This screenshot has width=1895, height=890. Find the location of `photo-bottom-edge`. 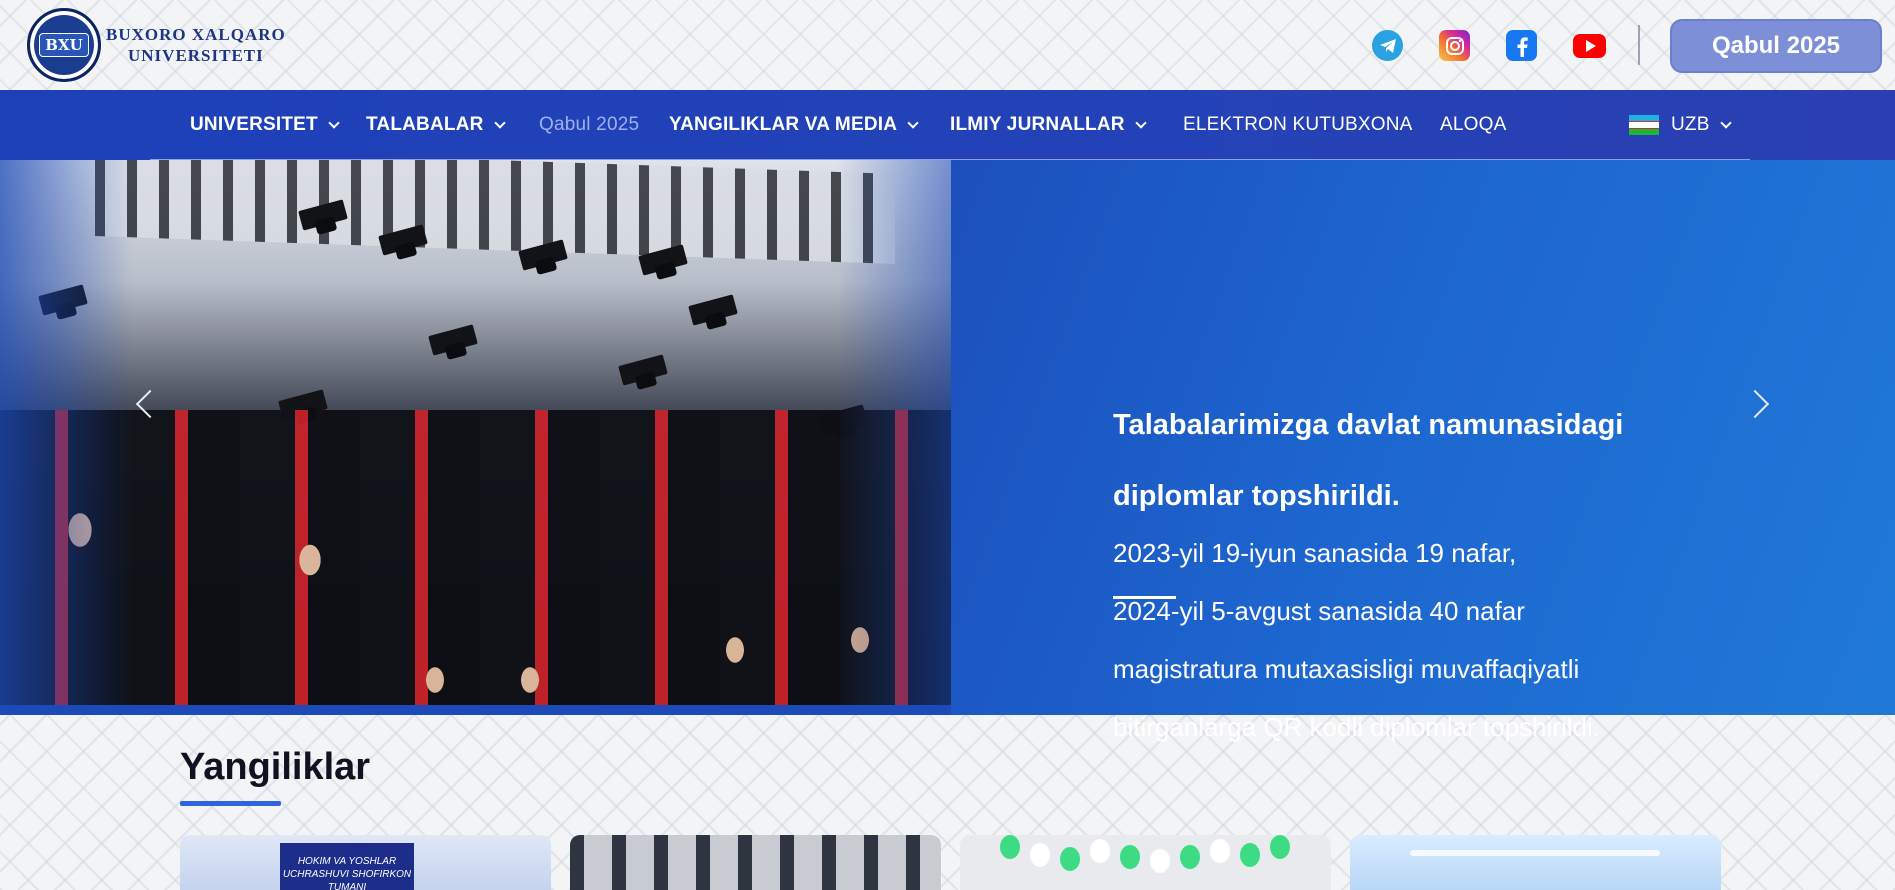

photo-bottom-edge is located at coordinates (475, 710).